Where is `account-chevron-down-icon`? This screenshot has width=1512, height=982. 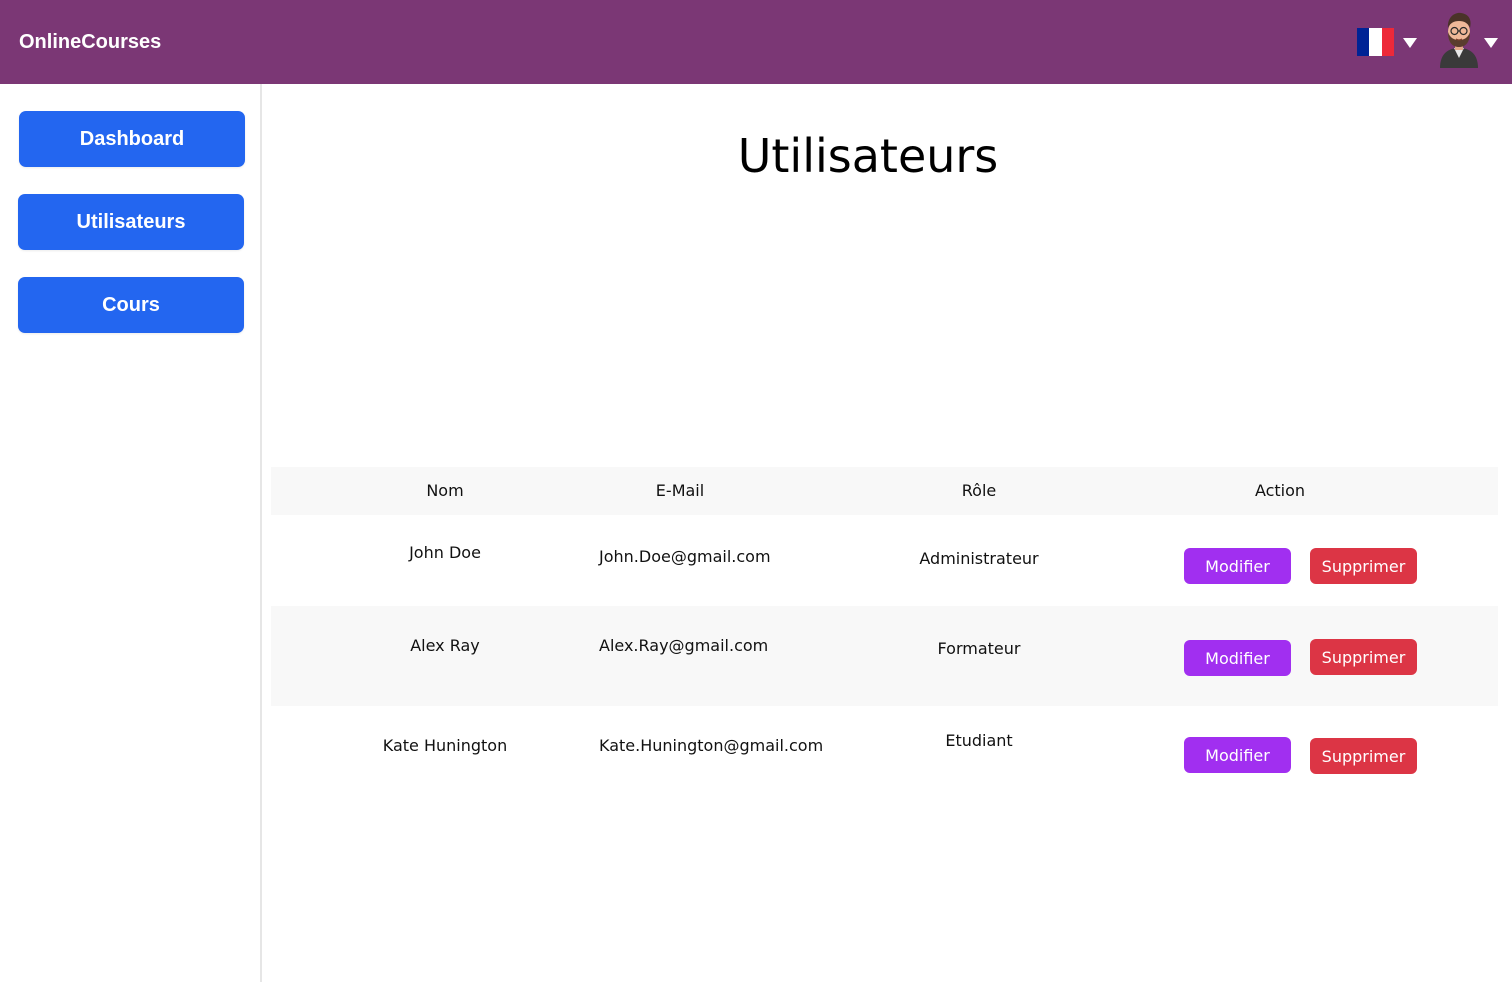
account-chevron-down-icon is located at coordinates (1491, 43).